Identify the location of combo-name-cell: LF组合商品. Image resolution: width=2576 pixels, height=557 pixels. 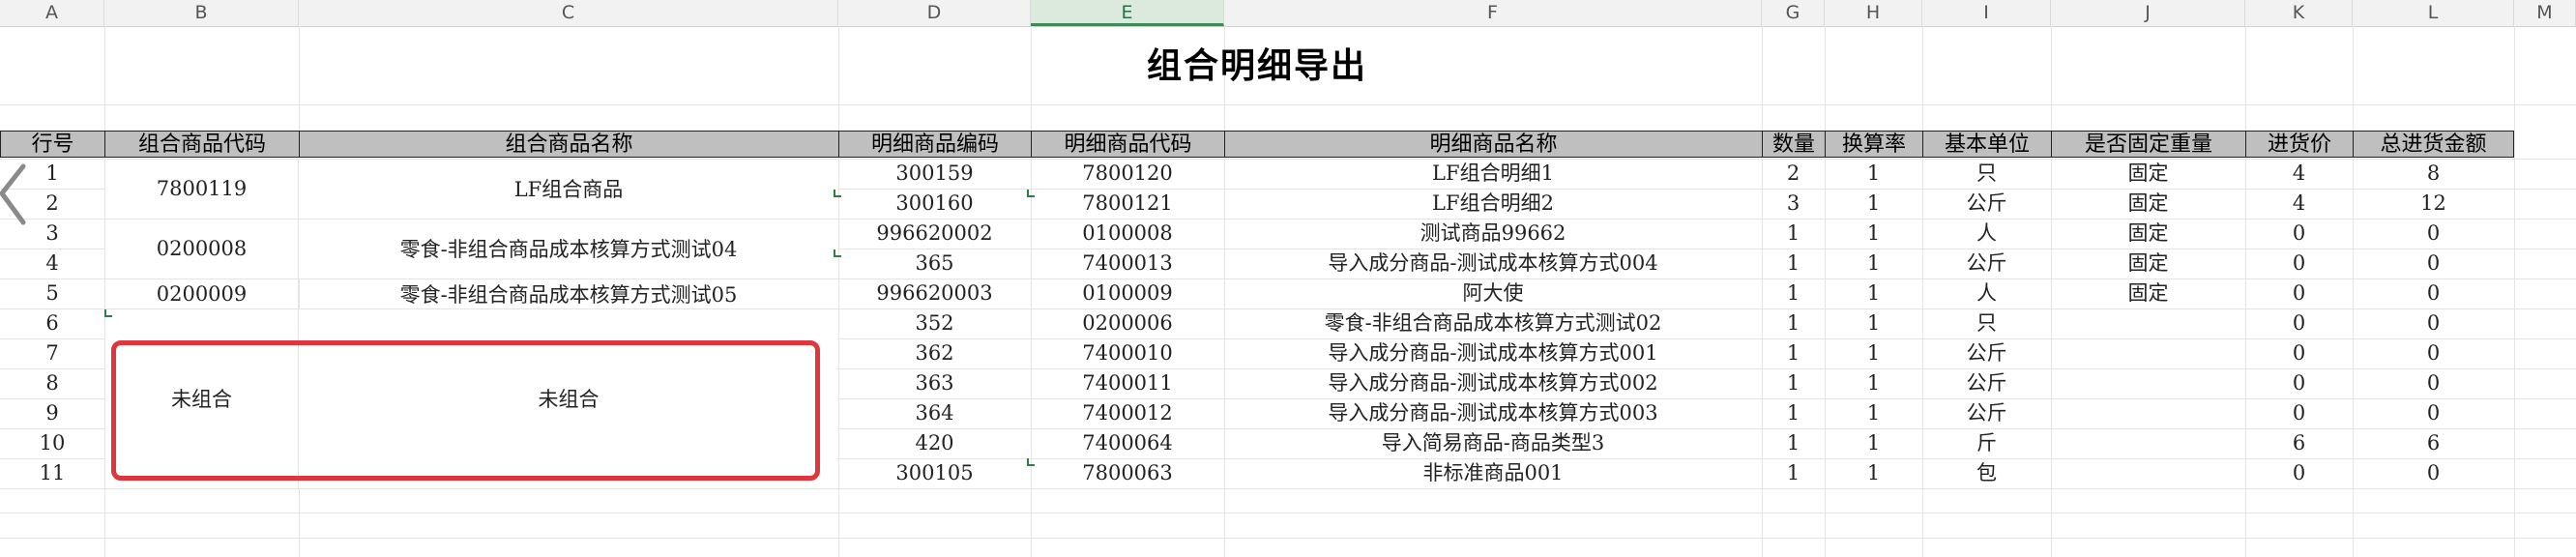
(568, 189).